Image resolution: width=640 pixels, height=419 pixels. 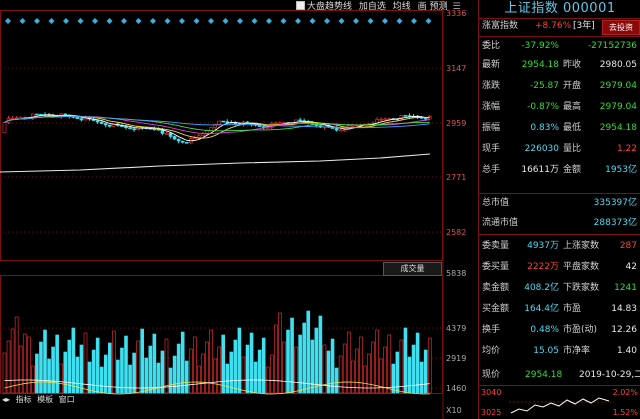 What do you see at coordinates (543, 107) in the screenshot?
I see `quote-value: -0.87%` at bounding box center [543, 107].